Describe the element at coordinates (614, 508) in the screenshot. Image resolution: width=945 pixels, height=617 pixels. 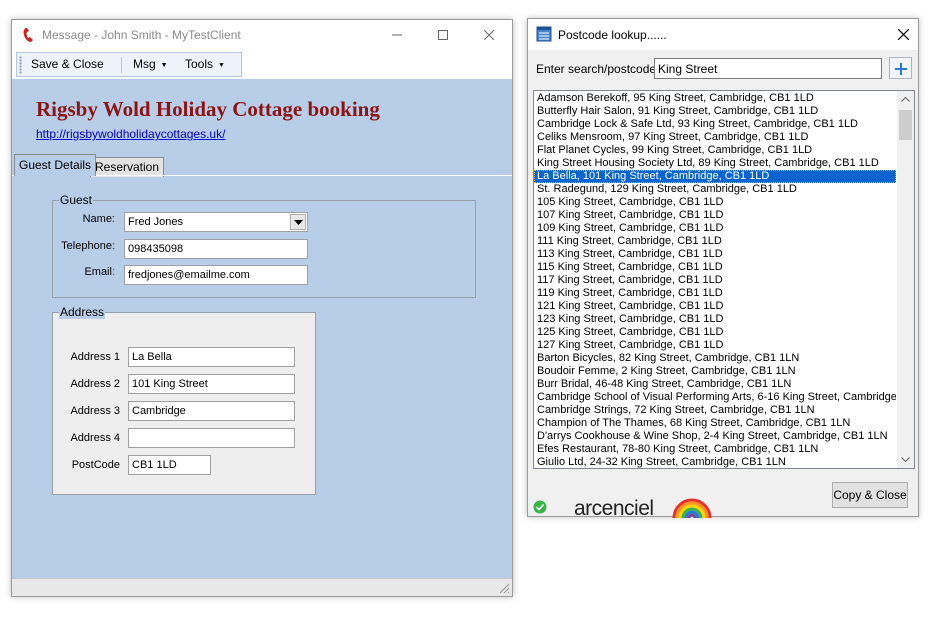
I see `svg-text: arcenciel` at that location.